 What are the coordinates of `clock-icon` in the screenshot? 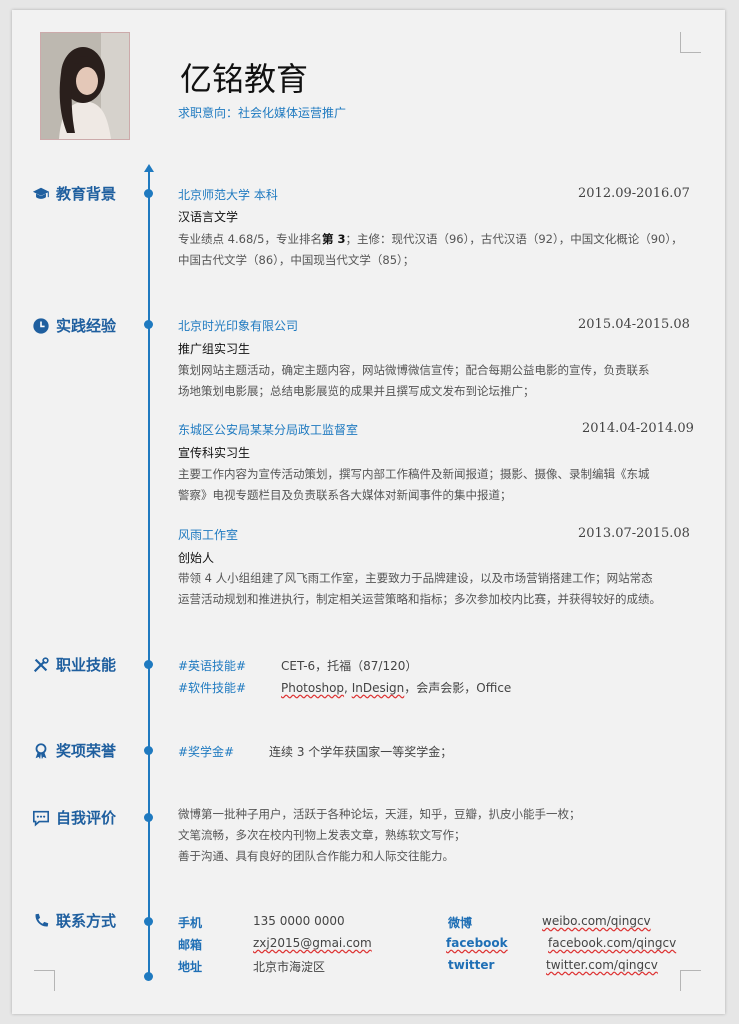 It's located at (41, 325).